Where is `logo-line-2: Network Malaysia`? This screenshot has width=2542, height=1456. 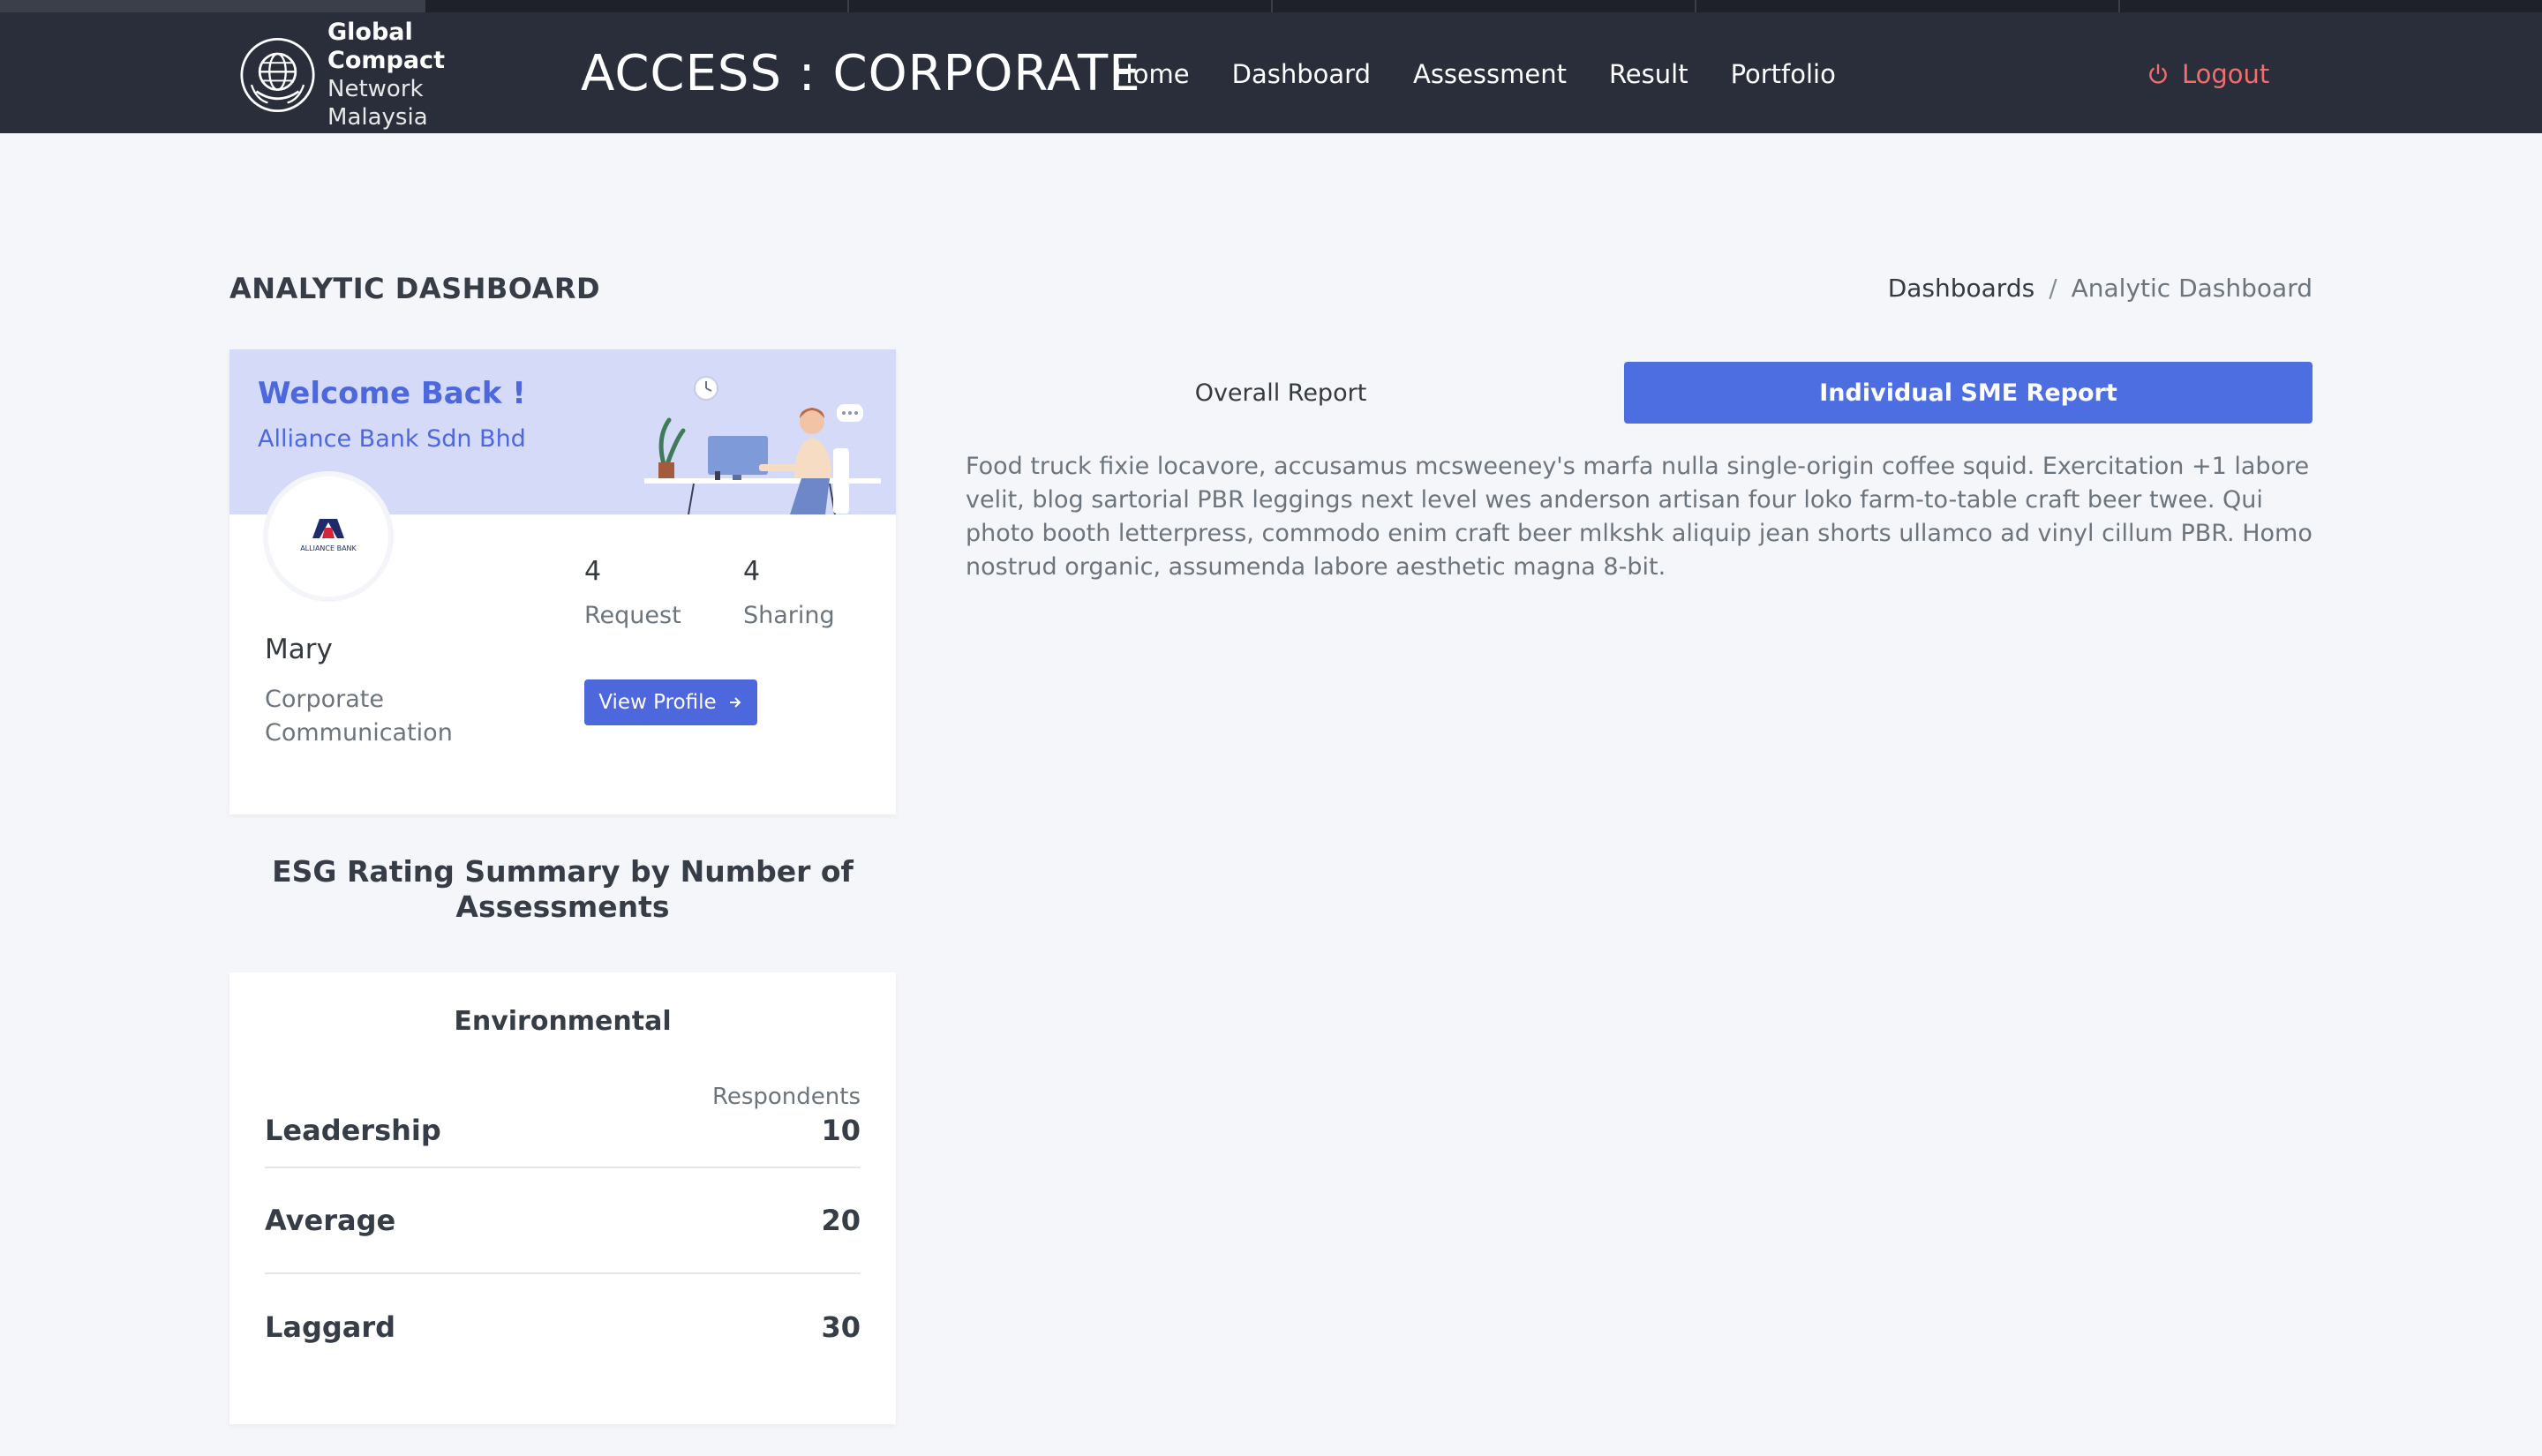 logo-line-2: Network Malaysia is located at coordinates (378, 103).